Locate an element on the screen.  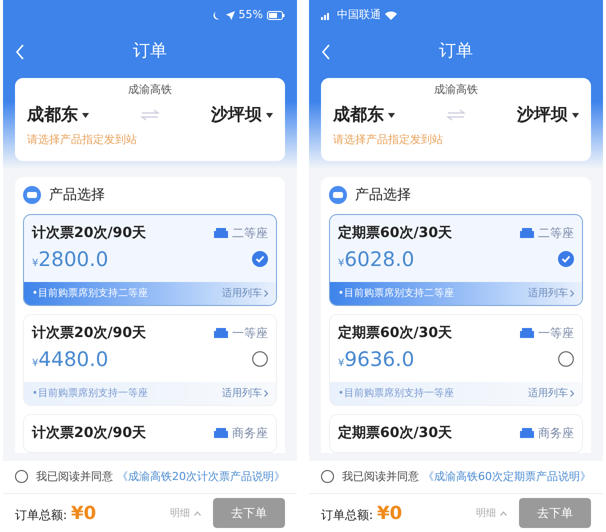
product-price: ¥9636.0 is located at coordinates (376, 359).